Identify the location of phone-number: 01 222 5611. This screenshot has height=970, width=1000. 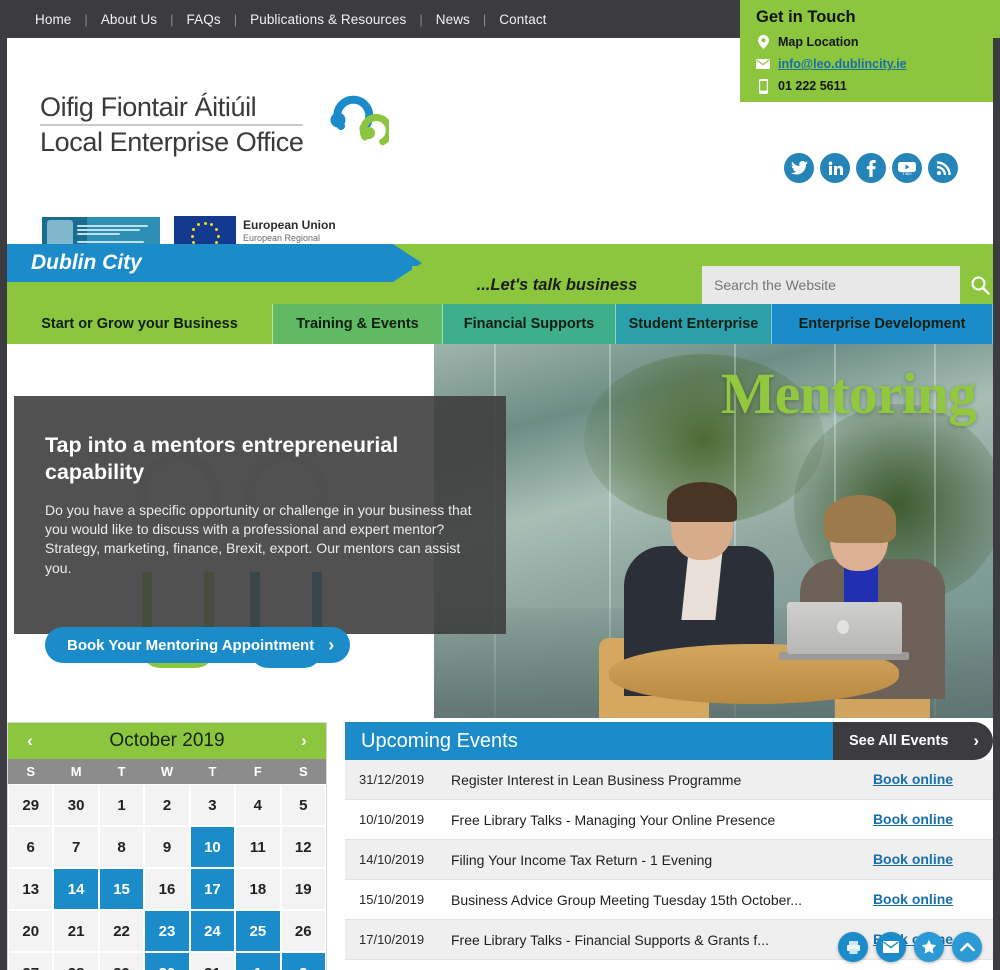
(812, 86).